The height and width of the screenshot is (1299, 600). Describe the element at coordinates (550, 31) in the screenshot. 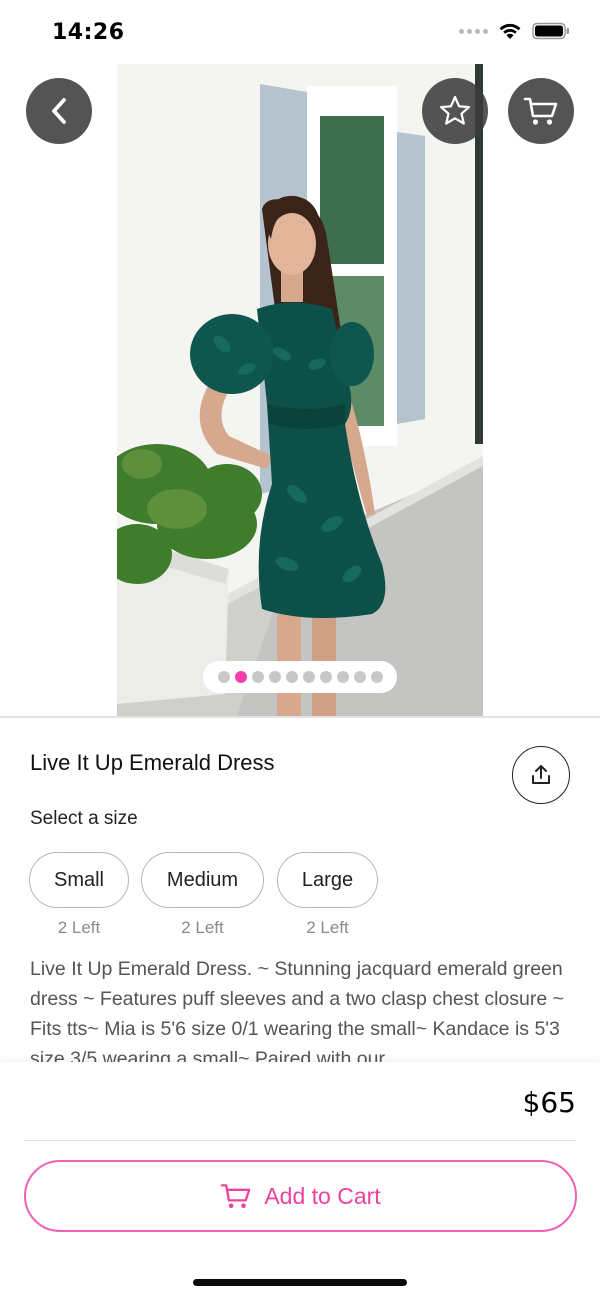

I see `battery-icon` at that location.